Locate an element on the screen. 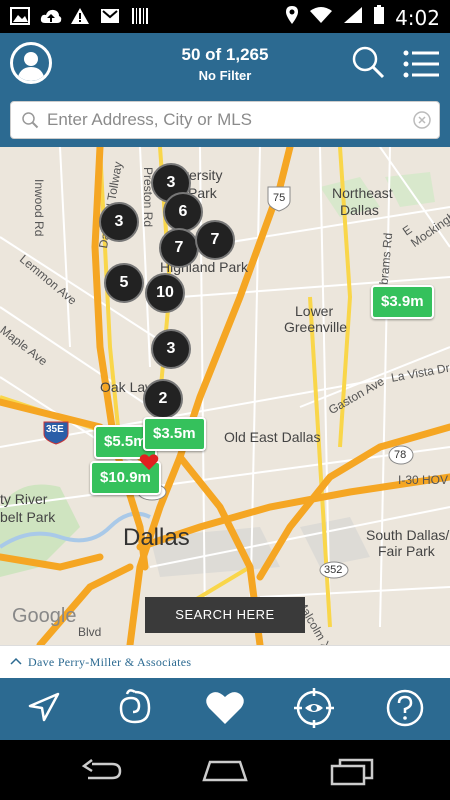 This screenshot has height=800, width=450. listing-cluster: 10 is located at coordinates (165, 293).